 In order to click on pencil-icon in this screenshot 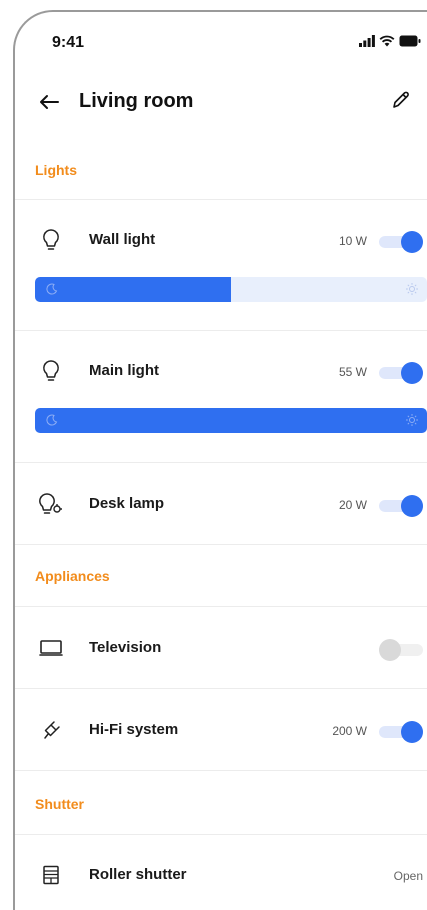, I will do `click(401, 99)`.